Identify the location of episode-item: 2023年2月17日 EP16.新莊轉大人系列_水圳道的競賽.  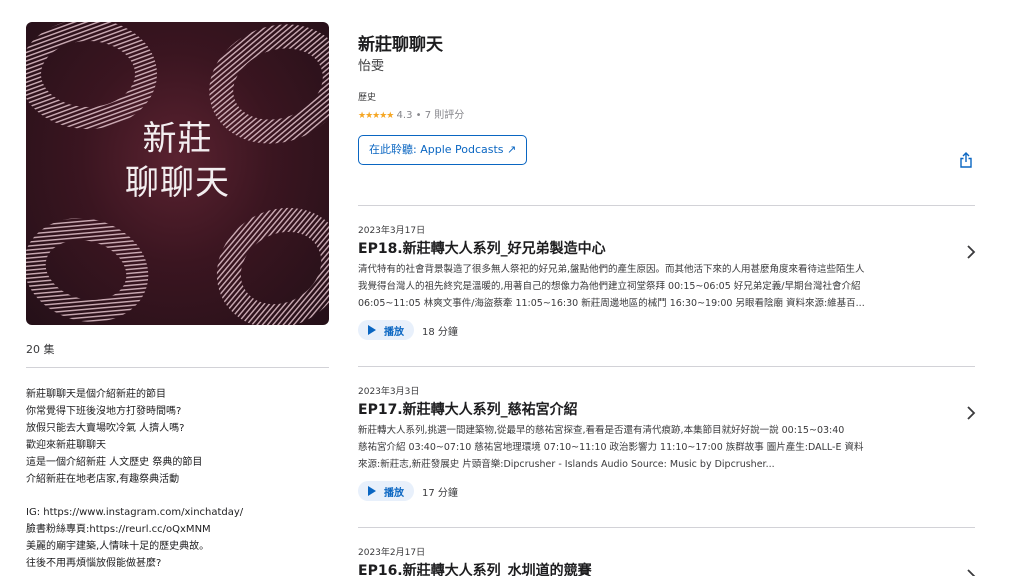
(667, 561).